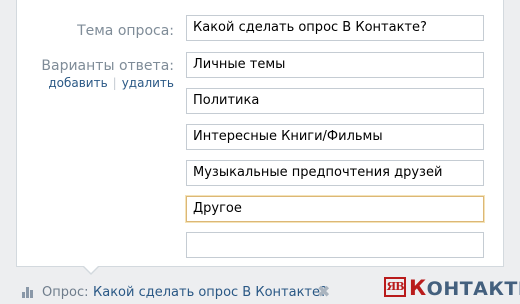 The width and height of the screenshot is (520, 304). Describe the element at coordinates (395, 287) in the screenshot. I see `logo-badge: ЯВ` at that location.